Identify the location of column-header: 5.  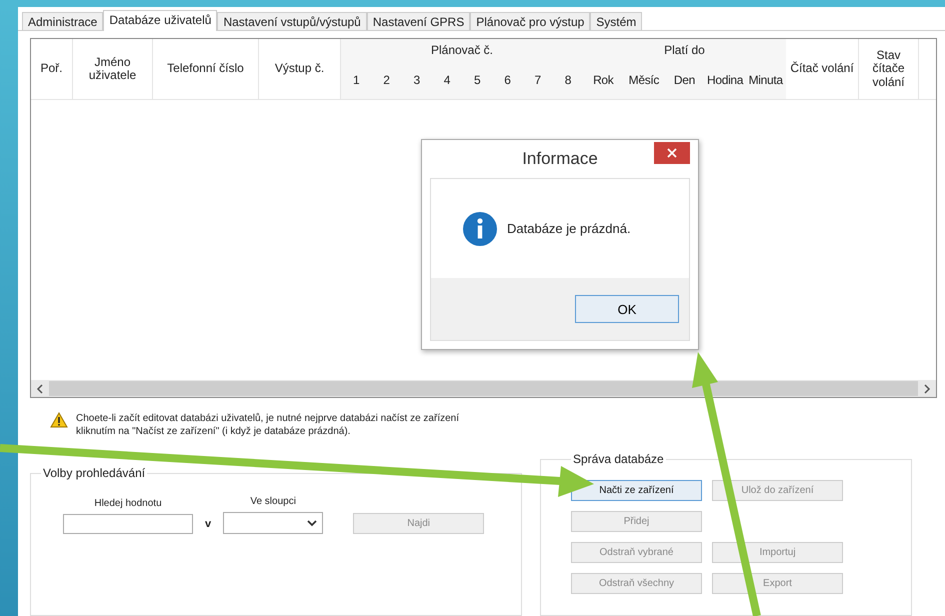
(477, 80).